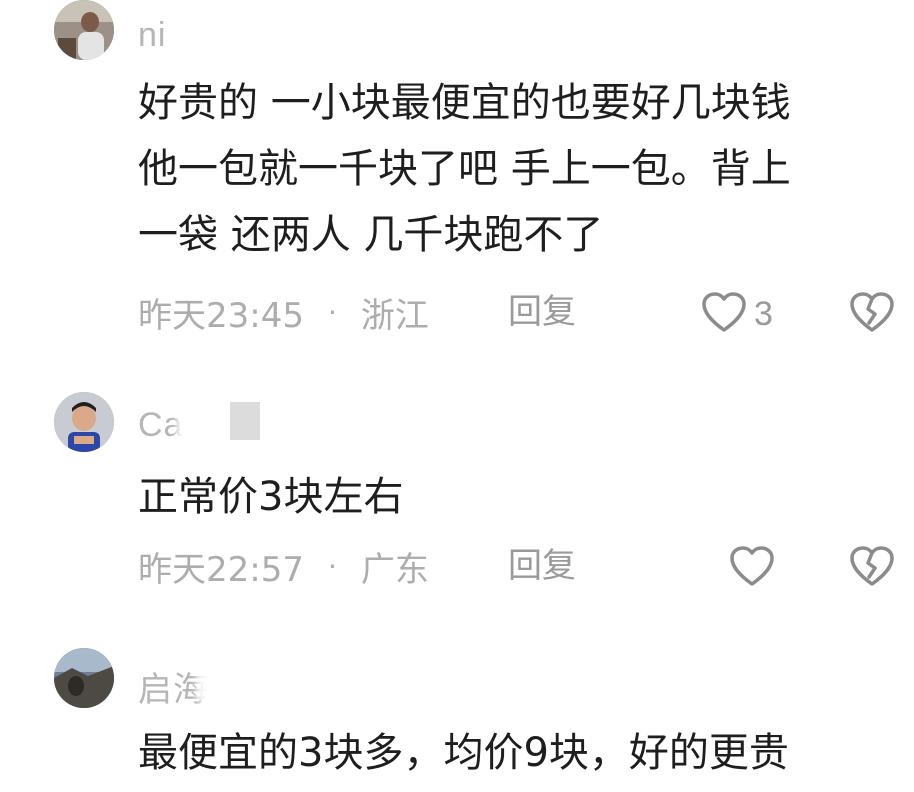 The height and width of the screenshot is (792, 914). What do you see at coordinates (763, 313) in the screenshot?
I see `like-count: 3` at bounding box center [763, 313].